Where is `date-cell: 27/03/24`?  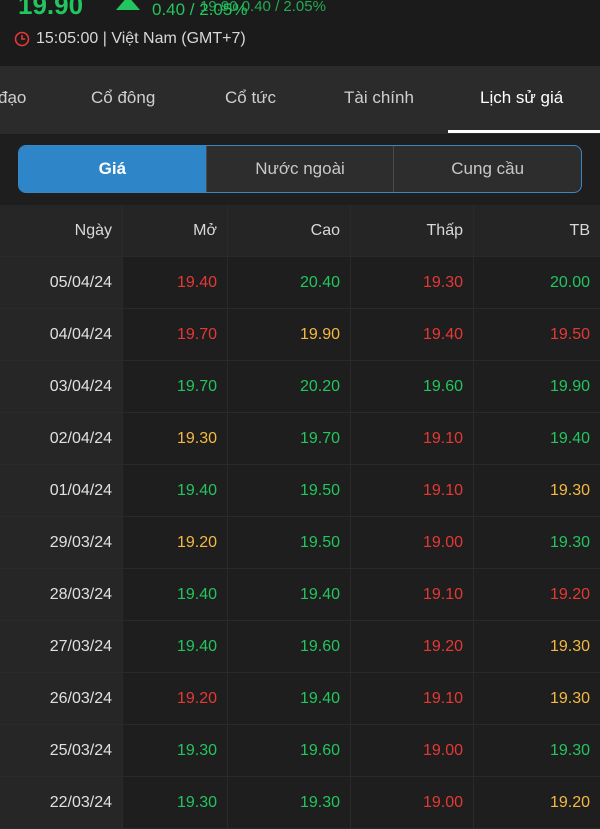
date-cell: 27/03/24 is located at coordinates (61, 646).